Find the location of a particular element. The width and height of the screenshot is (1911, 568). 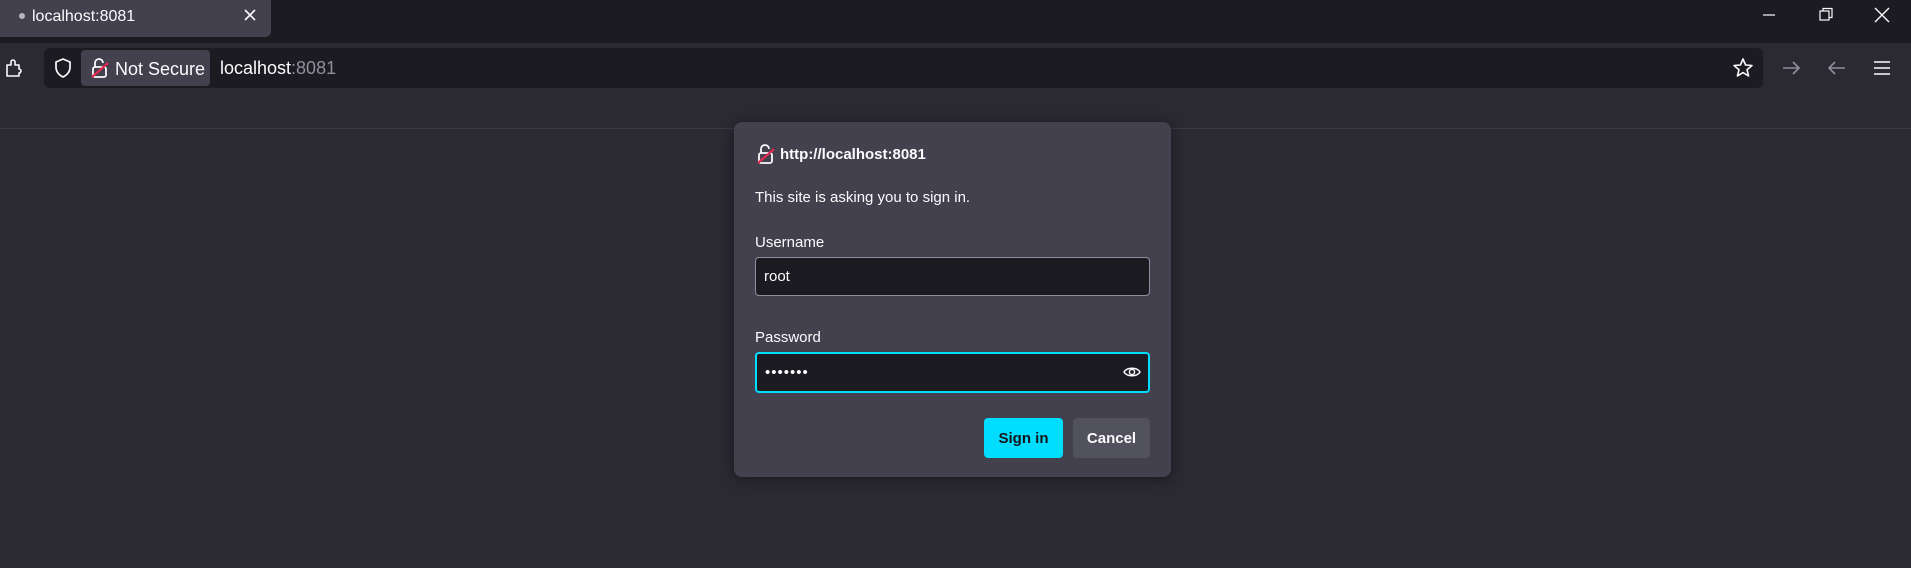

close-tab-icon is located at coordinates (250, 15).